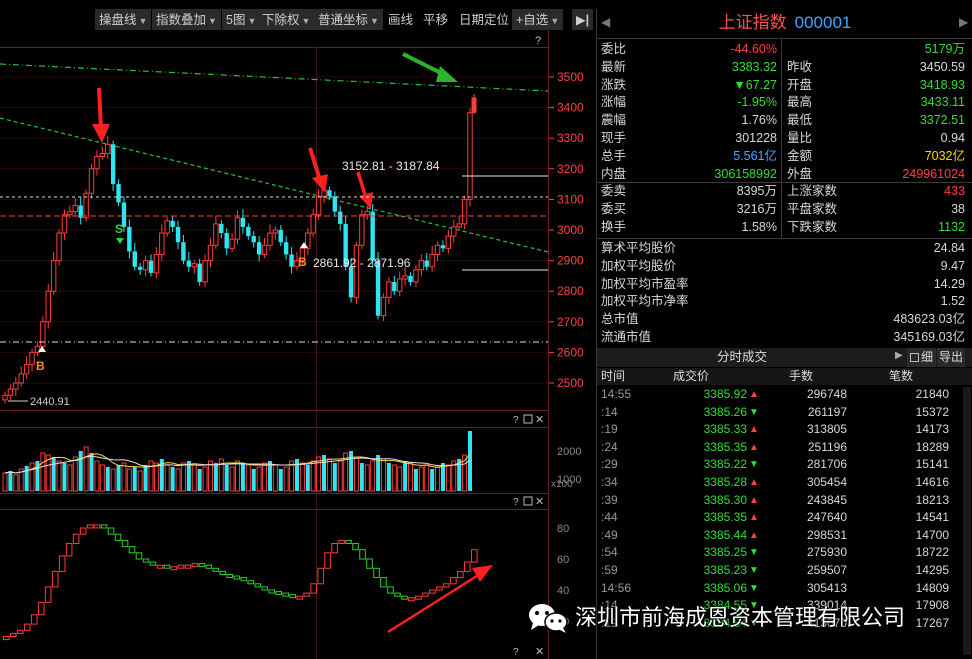 This screenshot has width=972, height=659. Describe the element at coordinates (538, 41) in the screenshot. I see `help-icon: ?` at that location.